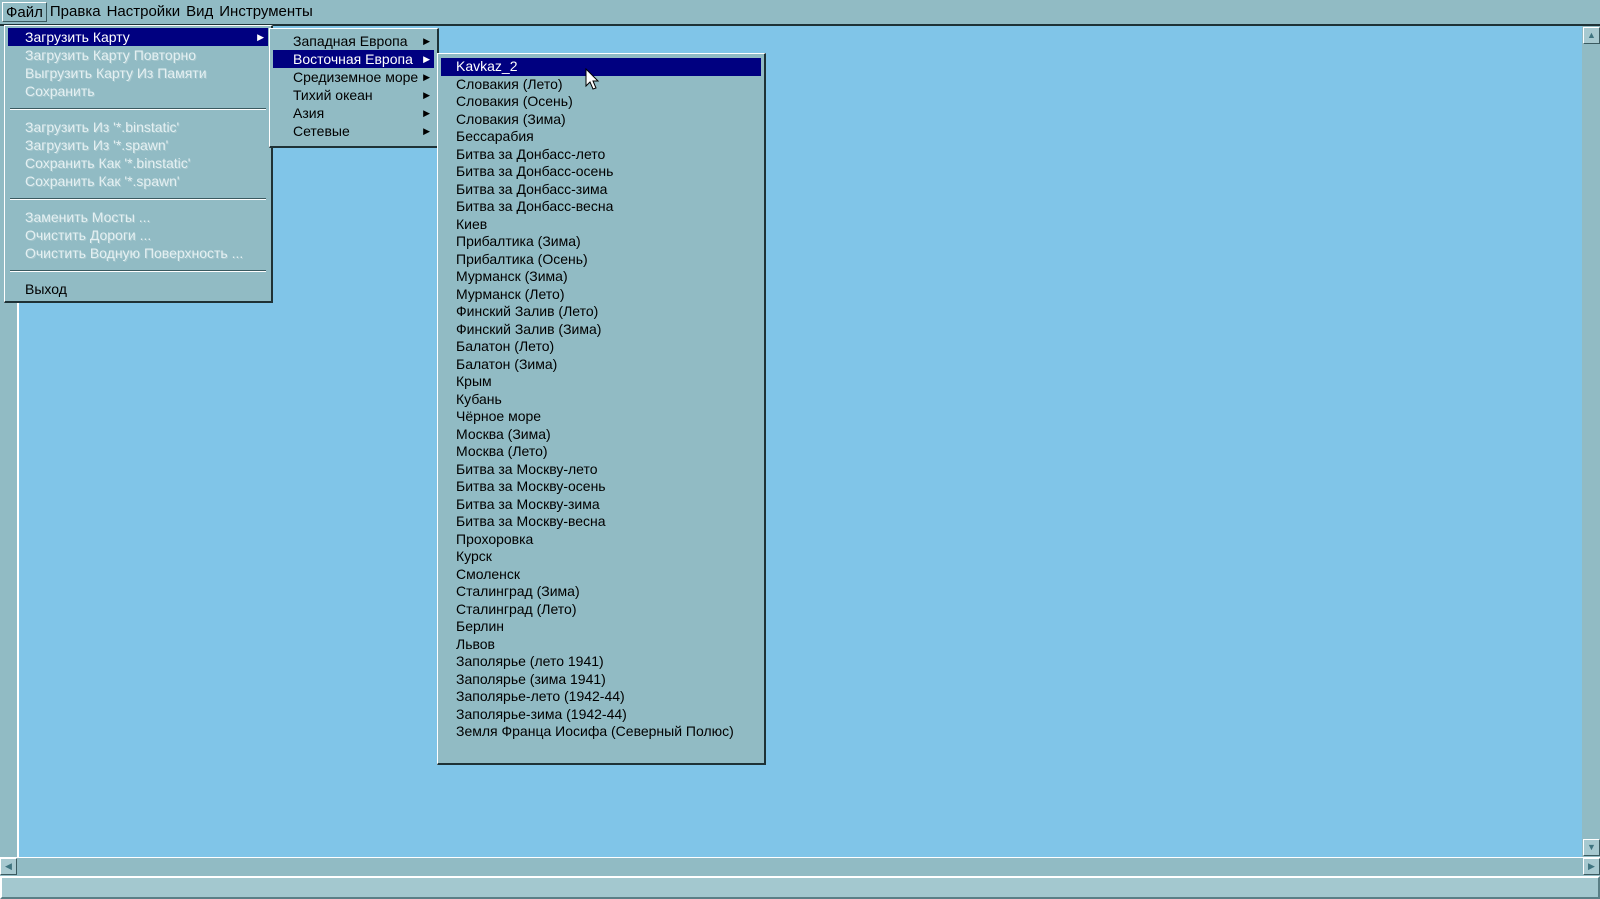 Image resolution: width=1600 pixels, height=899 pixels. What do you see at coordinates (601, 242) in the screenshot?
I see `map-item: Прибалтика (Зима)` at bounding box center [601, 242].